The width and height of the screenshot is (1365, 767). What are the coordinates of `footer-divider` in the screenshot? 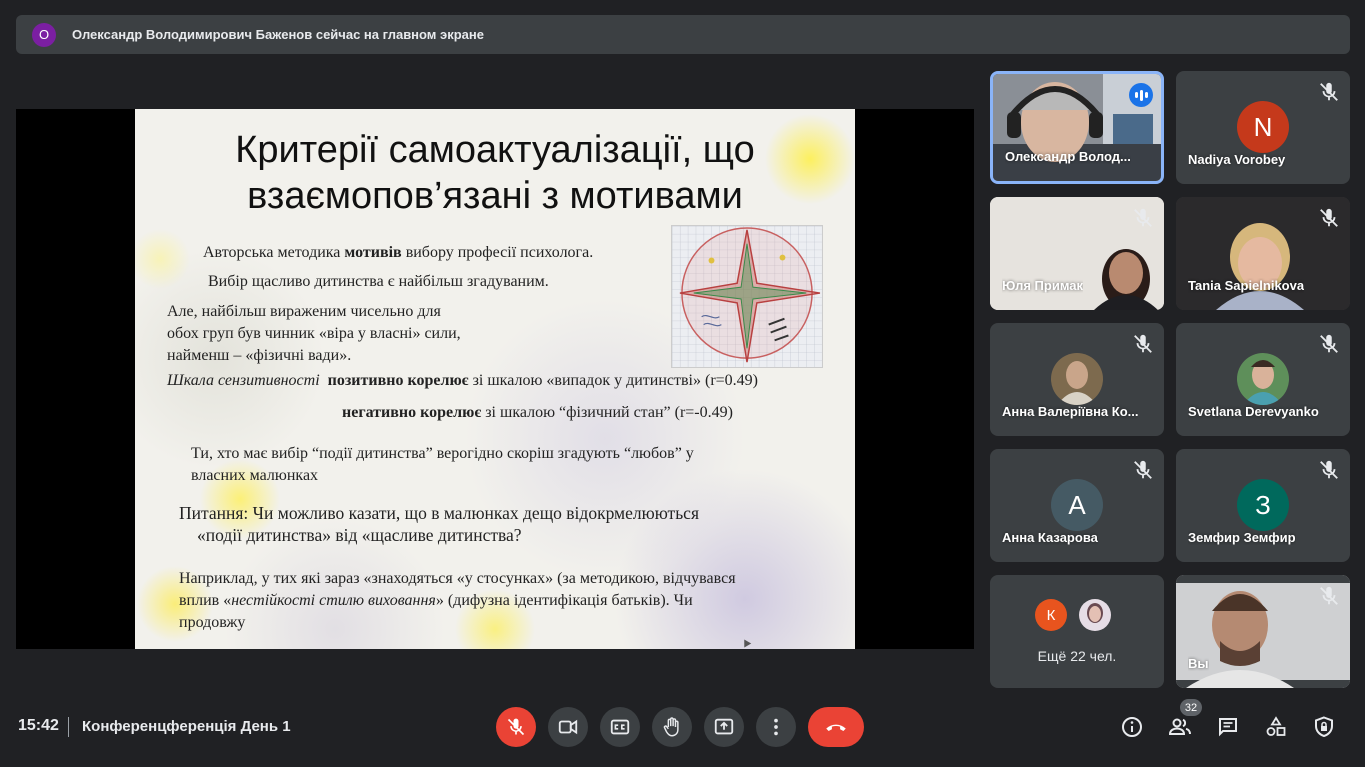 It's located at (68, 727).